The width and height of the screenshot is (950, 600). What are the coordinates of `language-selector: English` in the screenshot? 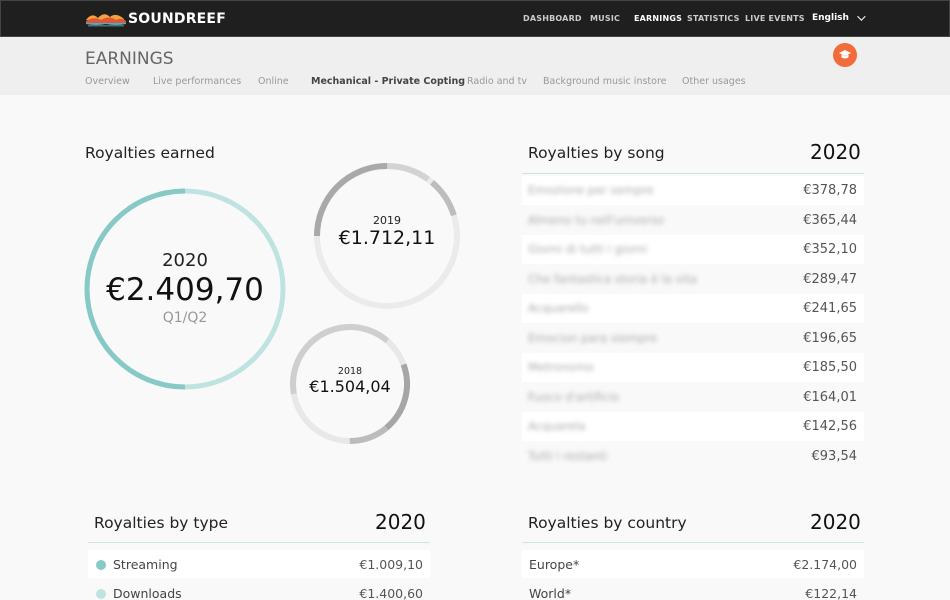 It's located at (839, 17).